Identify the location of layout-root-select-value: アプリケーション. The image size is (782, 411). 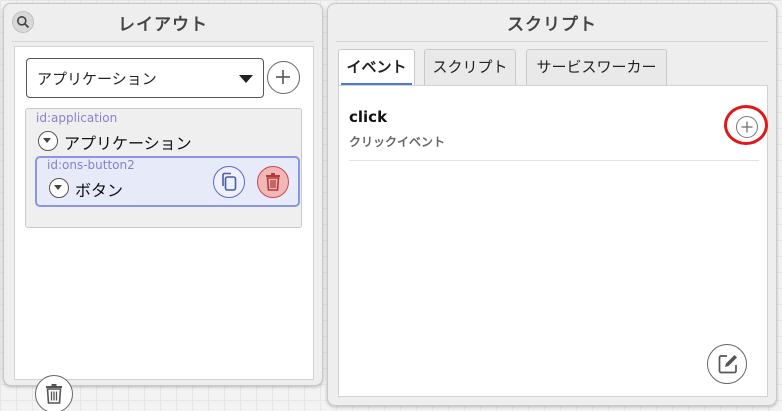
(97, 79).